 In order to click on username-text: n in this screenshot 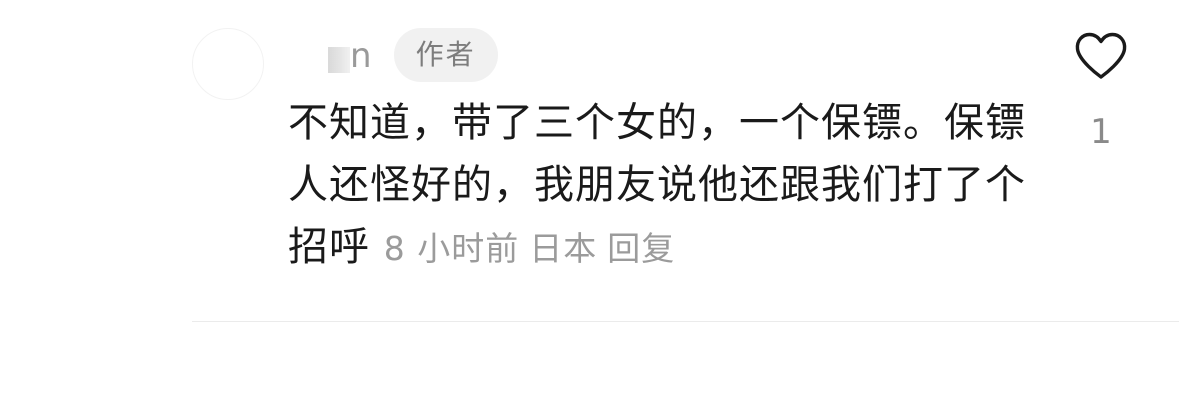, I will do `click(361, 56)`.